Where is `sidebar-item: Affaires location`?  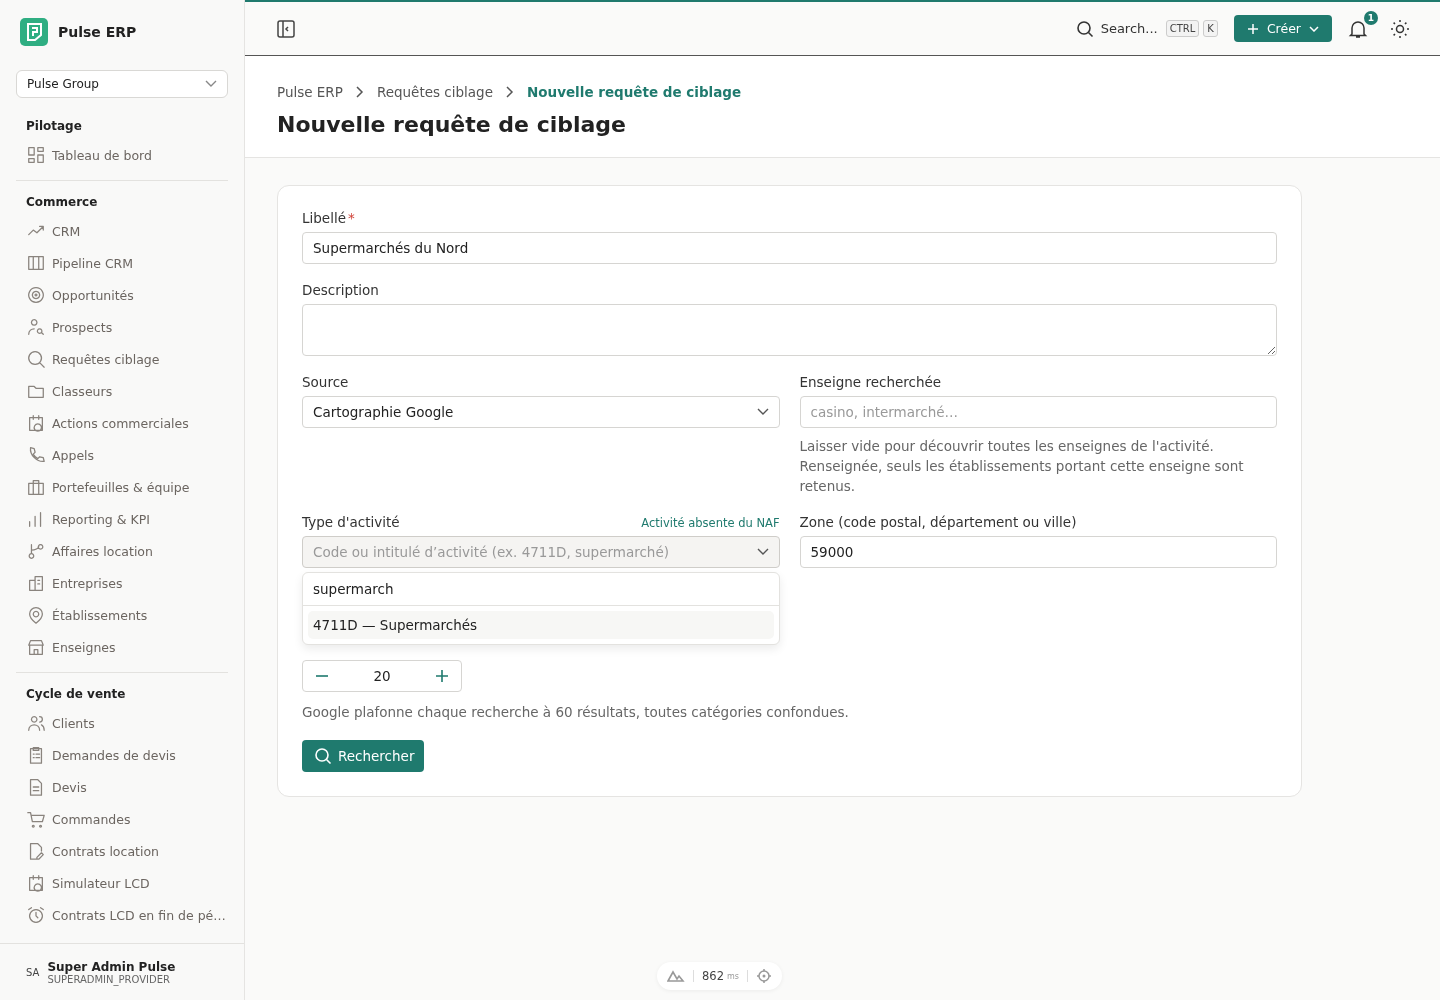
sidebar-item: Affaires location is located at coordinates (122, 551).